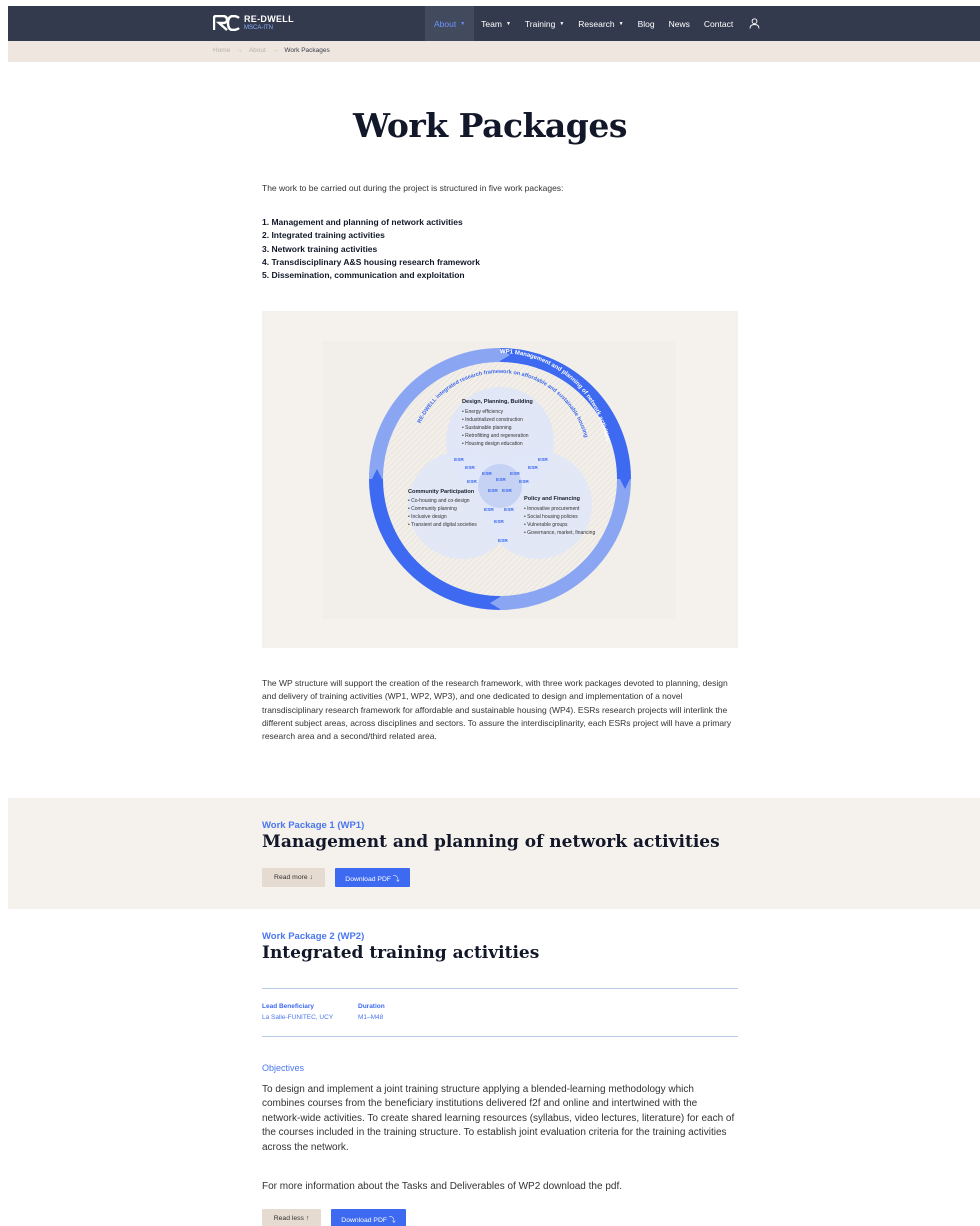  Describe the element at coordinates (540, 23) in the screenshot. I see `menu-label: Training` at that location.